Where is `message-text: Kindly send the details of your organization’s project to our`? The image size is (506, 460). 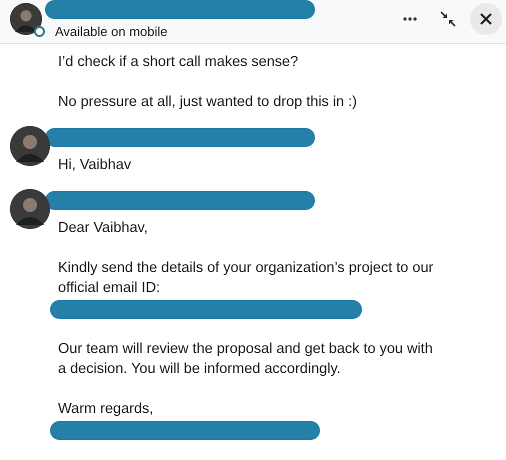 message-text: Kindly send the details of your organization’s project to our is located at coordinates (246, 268).